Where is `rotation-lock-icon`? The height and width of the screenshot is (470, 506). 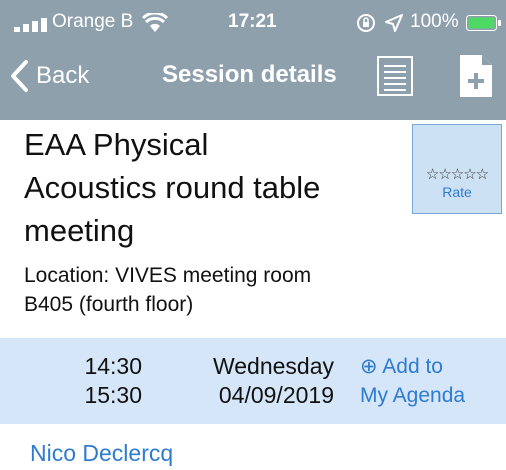
rotation-lock-icon is located at coordinates (366, 23).